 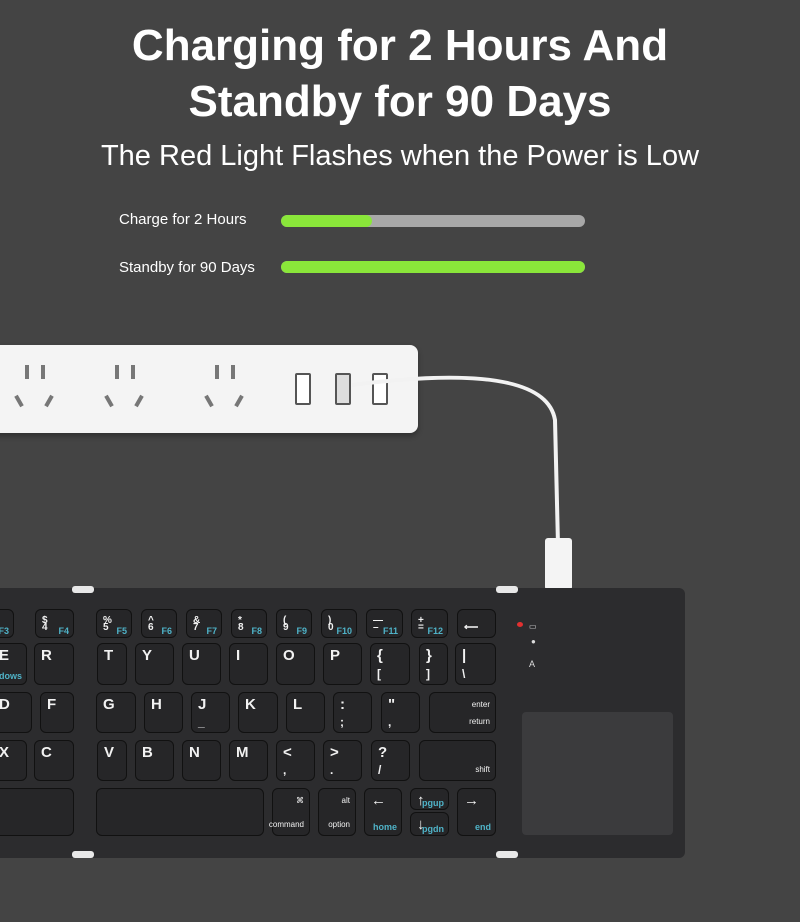 I want to click on key: ",, so click(x=400, y=712).